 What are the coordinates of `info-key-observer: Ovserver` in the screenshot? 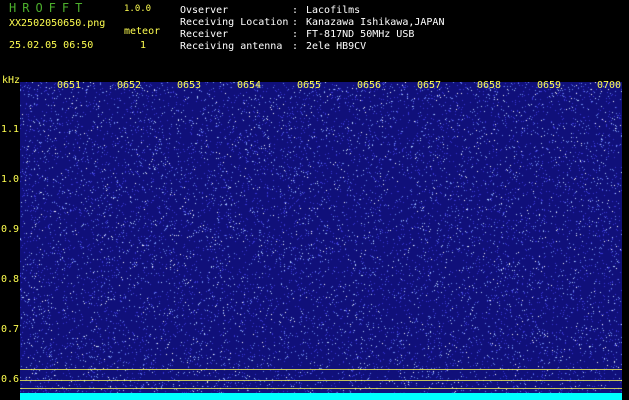 It's located at (204, 10).